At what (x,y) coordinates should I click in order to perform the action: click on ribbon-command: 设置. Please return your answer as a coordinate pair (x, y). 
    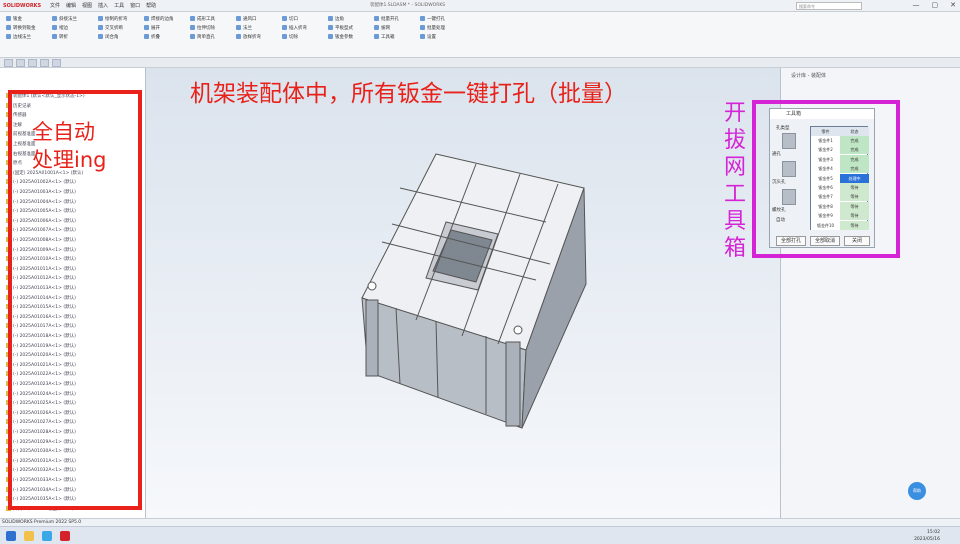
    Looking at the image, I should click on (432, 37).